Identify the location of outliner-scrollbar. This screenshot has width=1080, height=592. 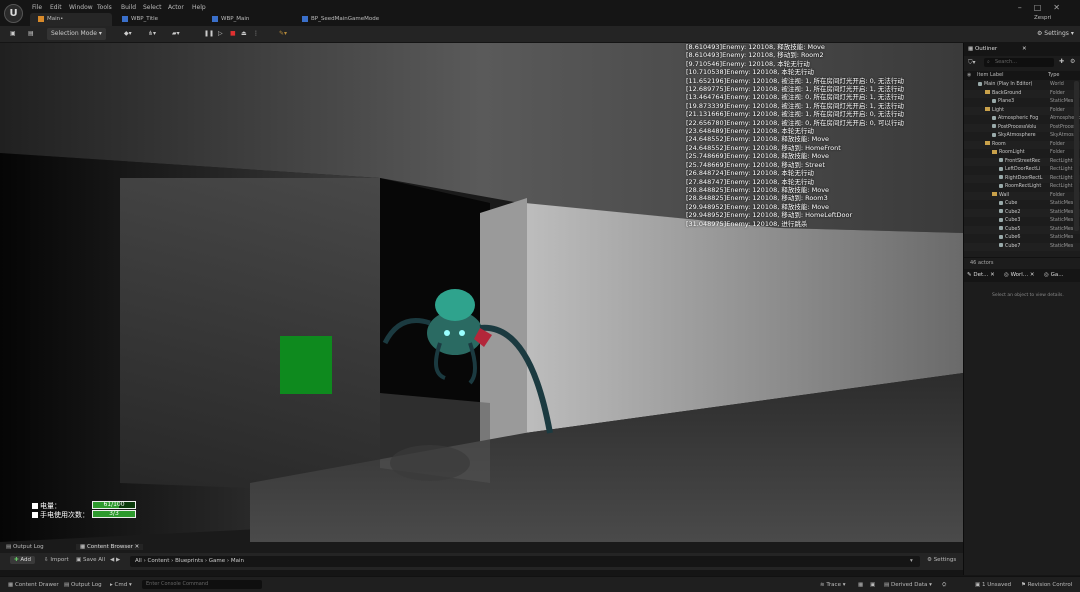
(1076, 156).